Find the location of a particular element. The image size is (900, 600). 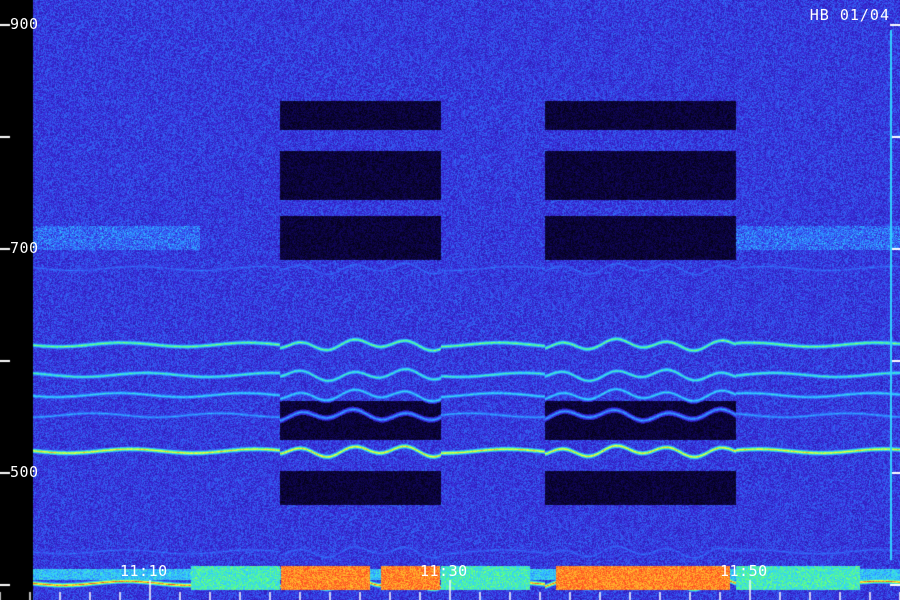

x-tick-label: 11:10 is located at coordinates (144, 571).